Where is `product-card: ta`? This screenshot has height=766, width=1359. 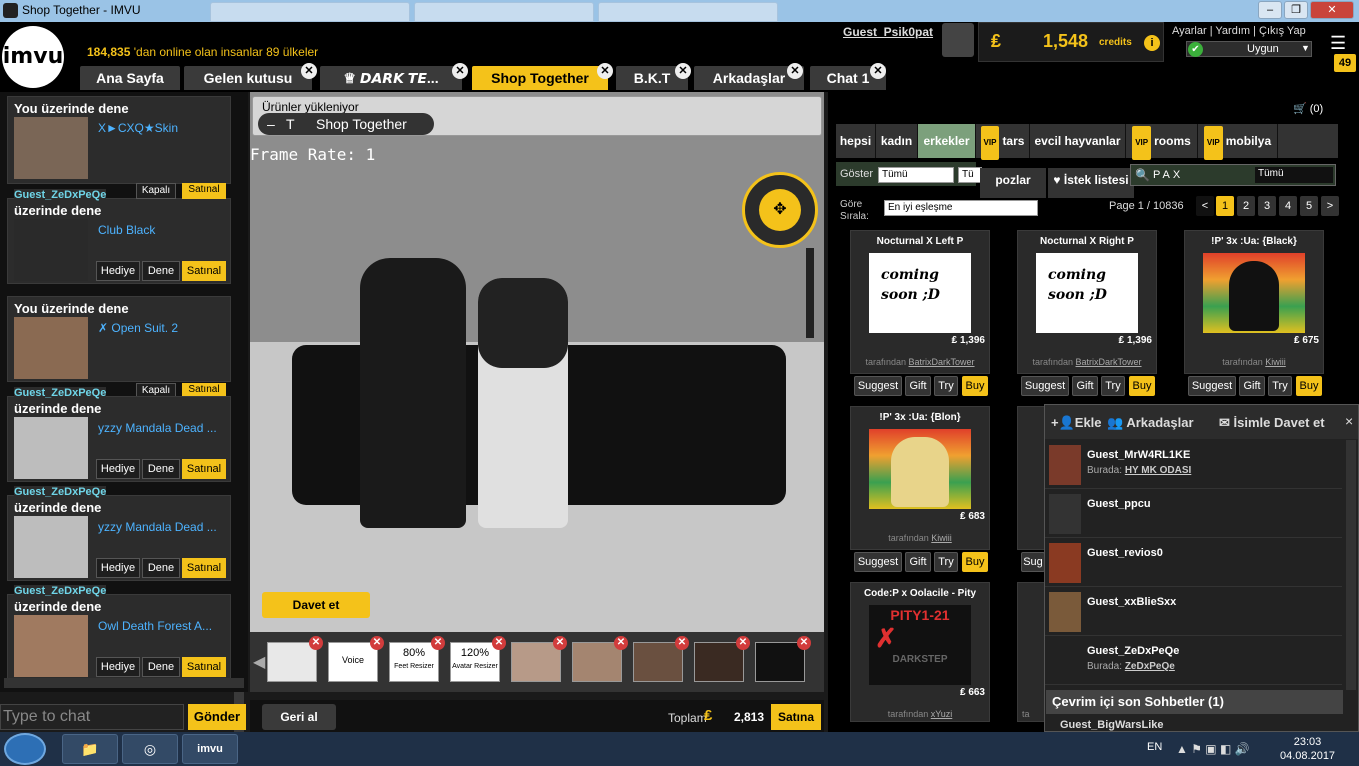 product-card: ta is located at coordinates (1032, 652).